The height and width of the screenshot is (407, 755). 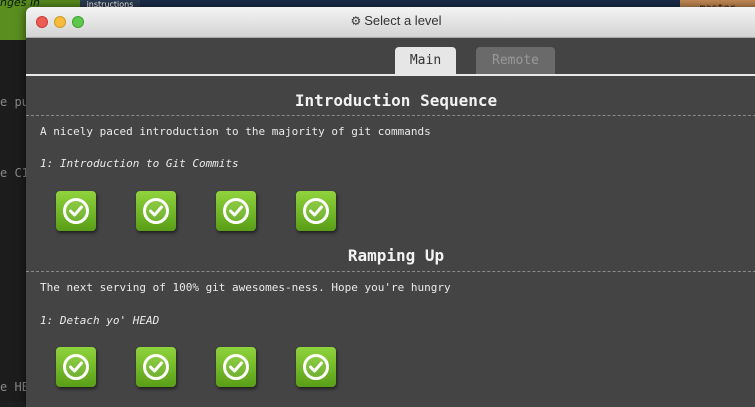 I want to click on background-code-line: e C1, so click(x=14, y=173).